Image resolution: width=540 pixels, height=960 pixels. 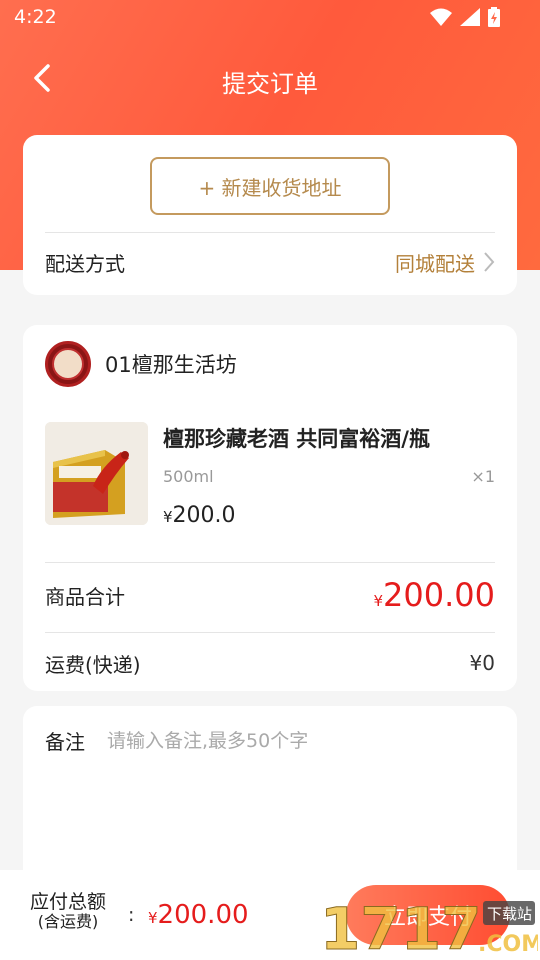 I want to click on status-time: 4:22, so click(x=35, y=17).